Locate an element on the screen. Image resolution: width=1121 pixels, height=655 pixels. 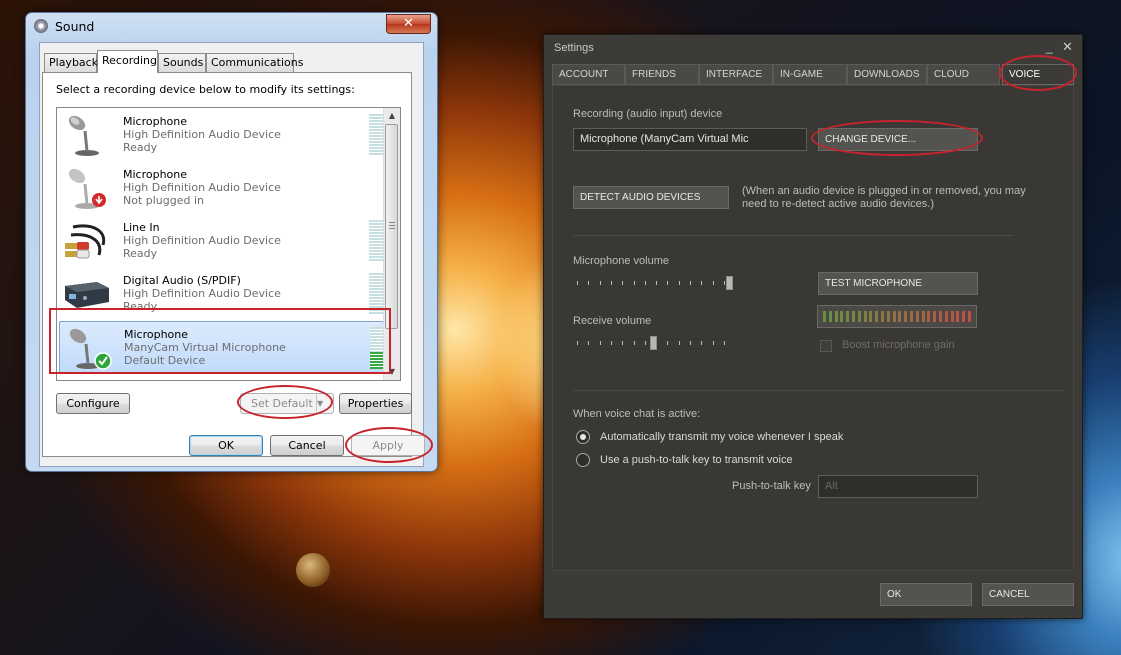
recording-device-field: Microphone (ManyCam Virtual Mic is located at coordinates (690, 139).